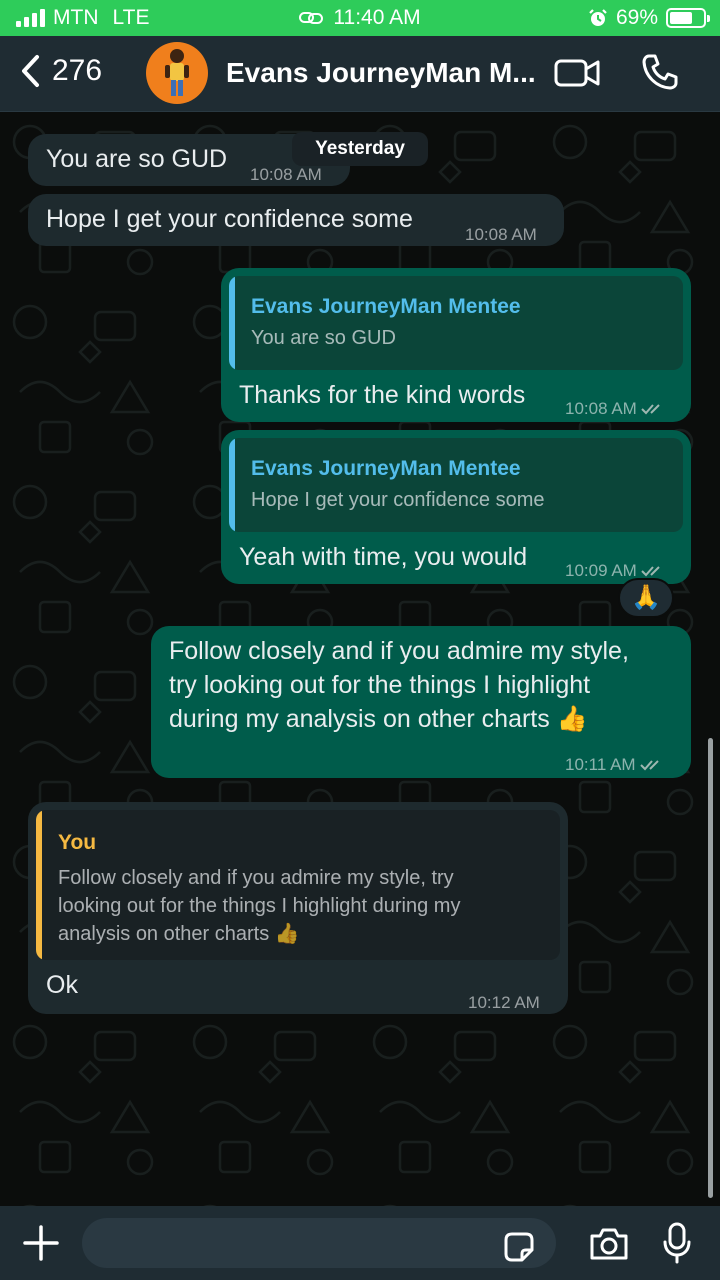  I want to click on battery-group: 69%, so click(649, 18).